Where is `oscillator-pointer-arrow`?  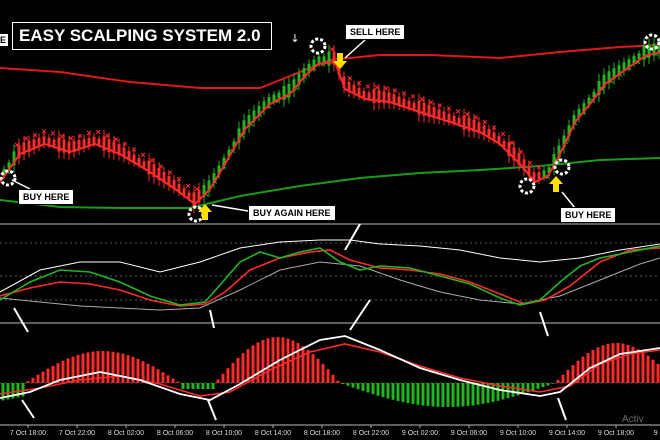 oscillator-pointer-arrow is located at coordinates (21, 320).